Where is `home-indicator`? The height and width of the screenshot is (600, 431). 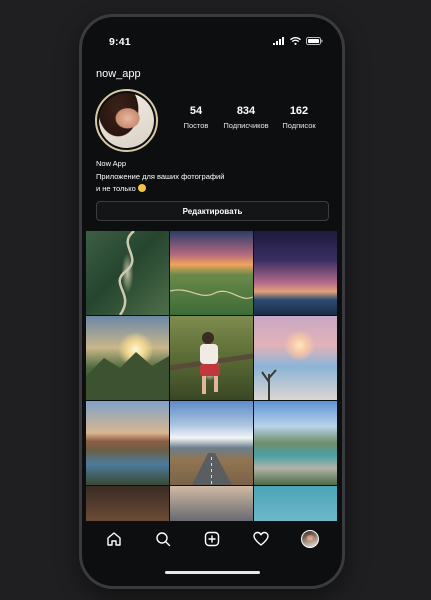 home-indicator is located at coordinates (212, 572).